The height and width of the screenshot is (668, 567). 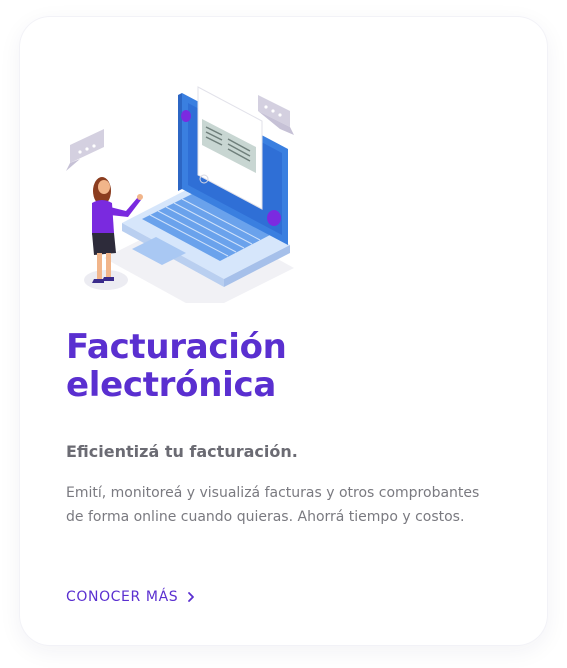 I want to click on conocer-mas-link: CONOCER MÁS, so click(x=131, y=597).